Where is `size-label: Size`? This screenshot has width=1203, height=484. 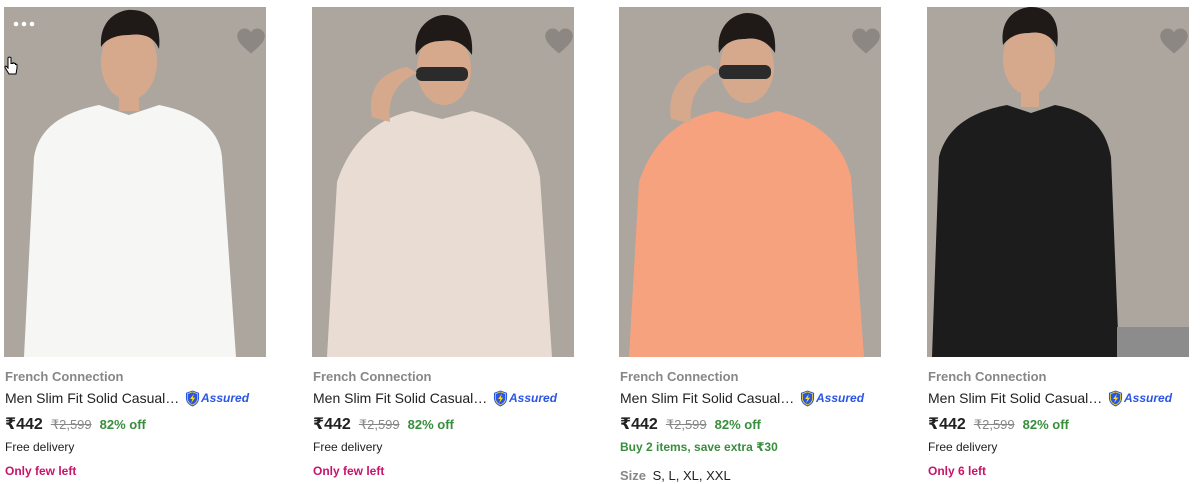
size-label: Size is located at coordinates (633, 475).